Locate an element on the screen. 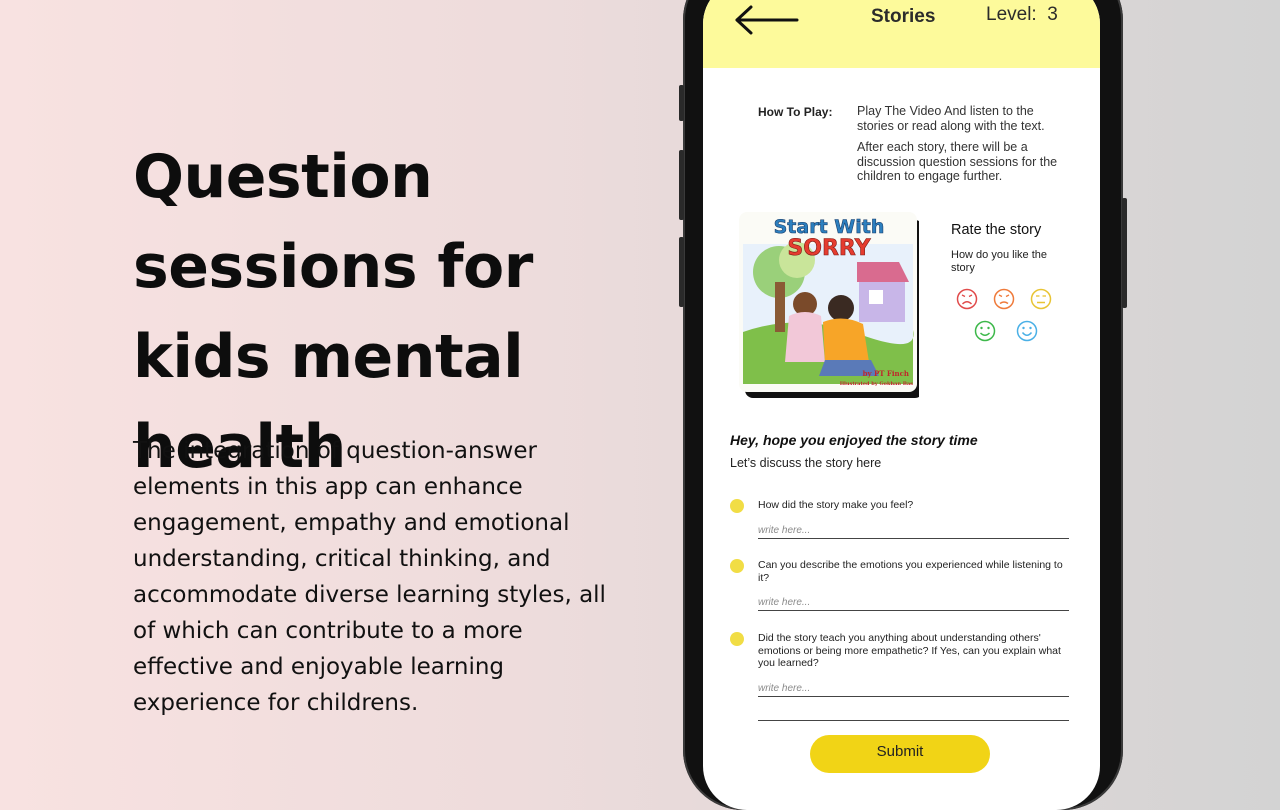 This screenshot has width=1280, height=810. screen-title: Stories is located at coordinates (903, 16).